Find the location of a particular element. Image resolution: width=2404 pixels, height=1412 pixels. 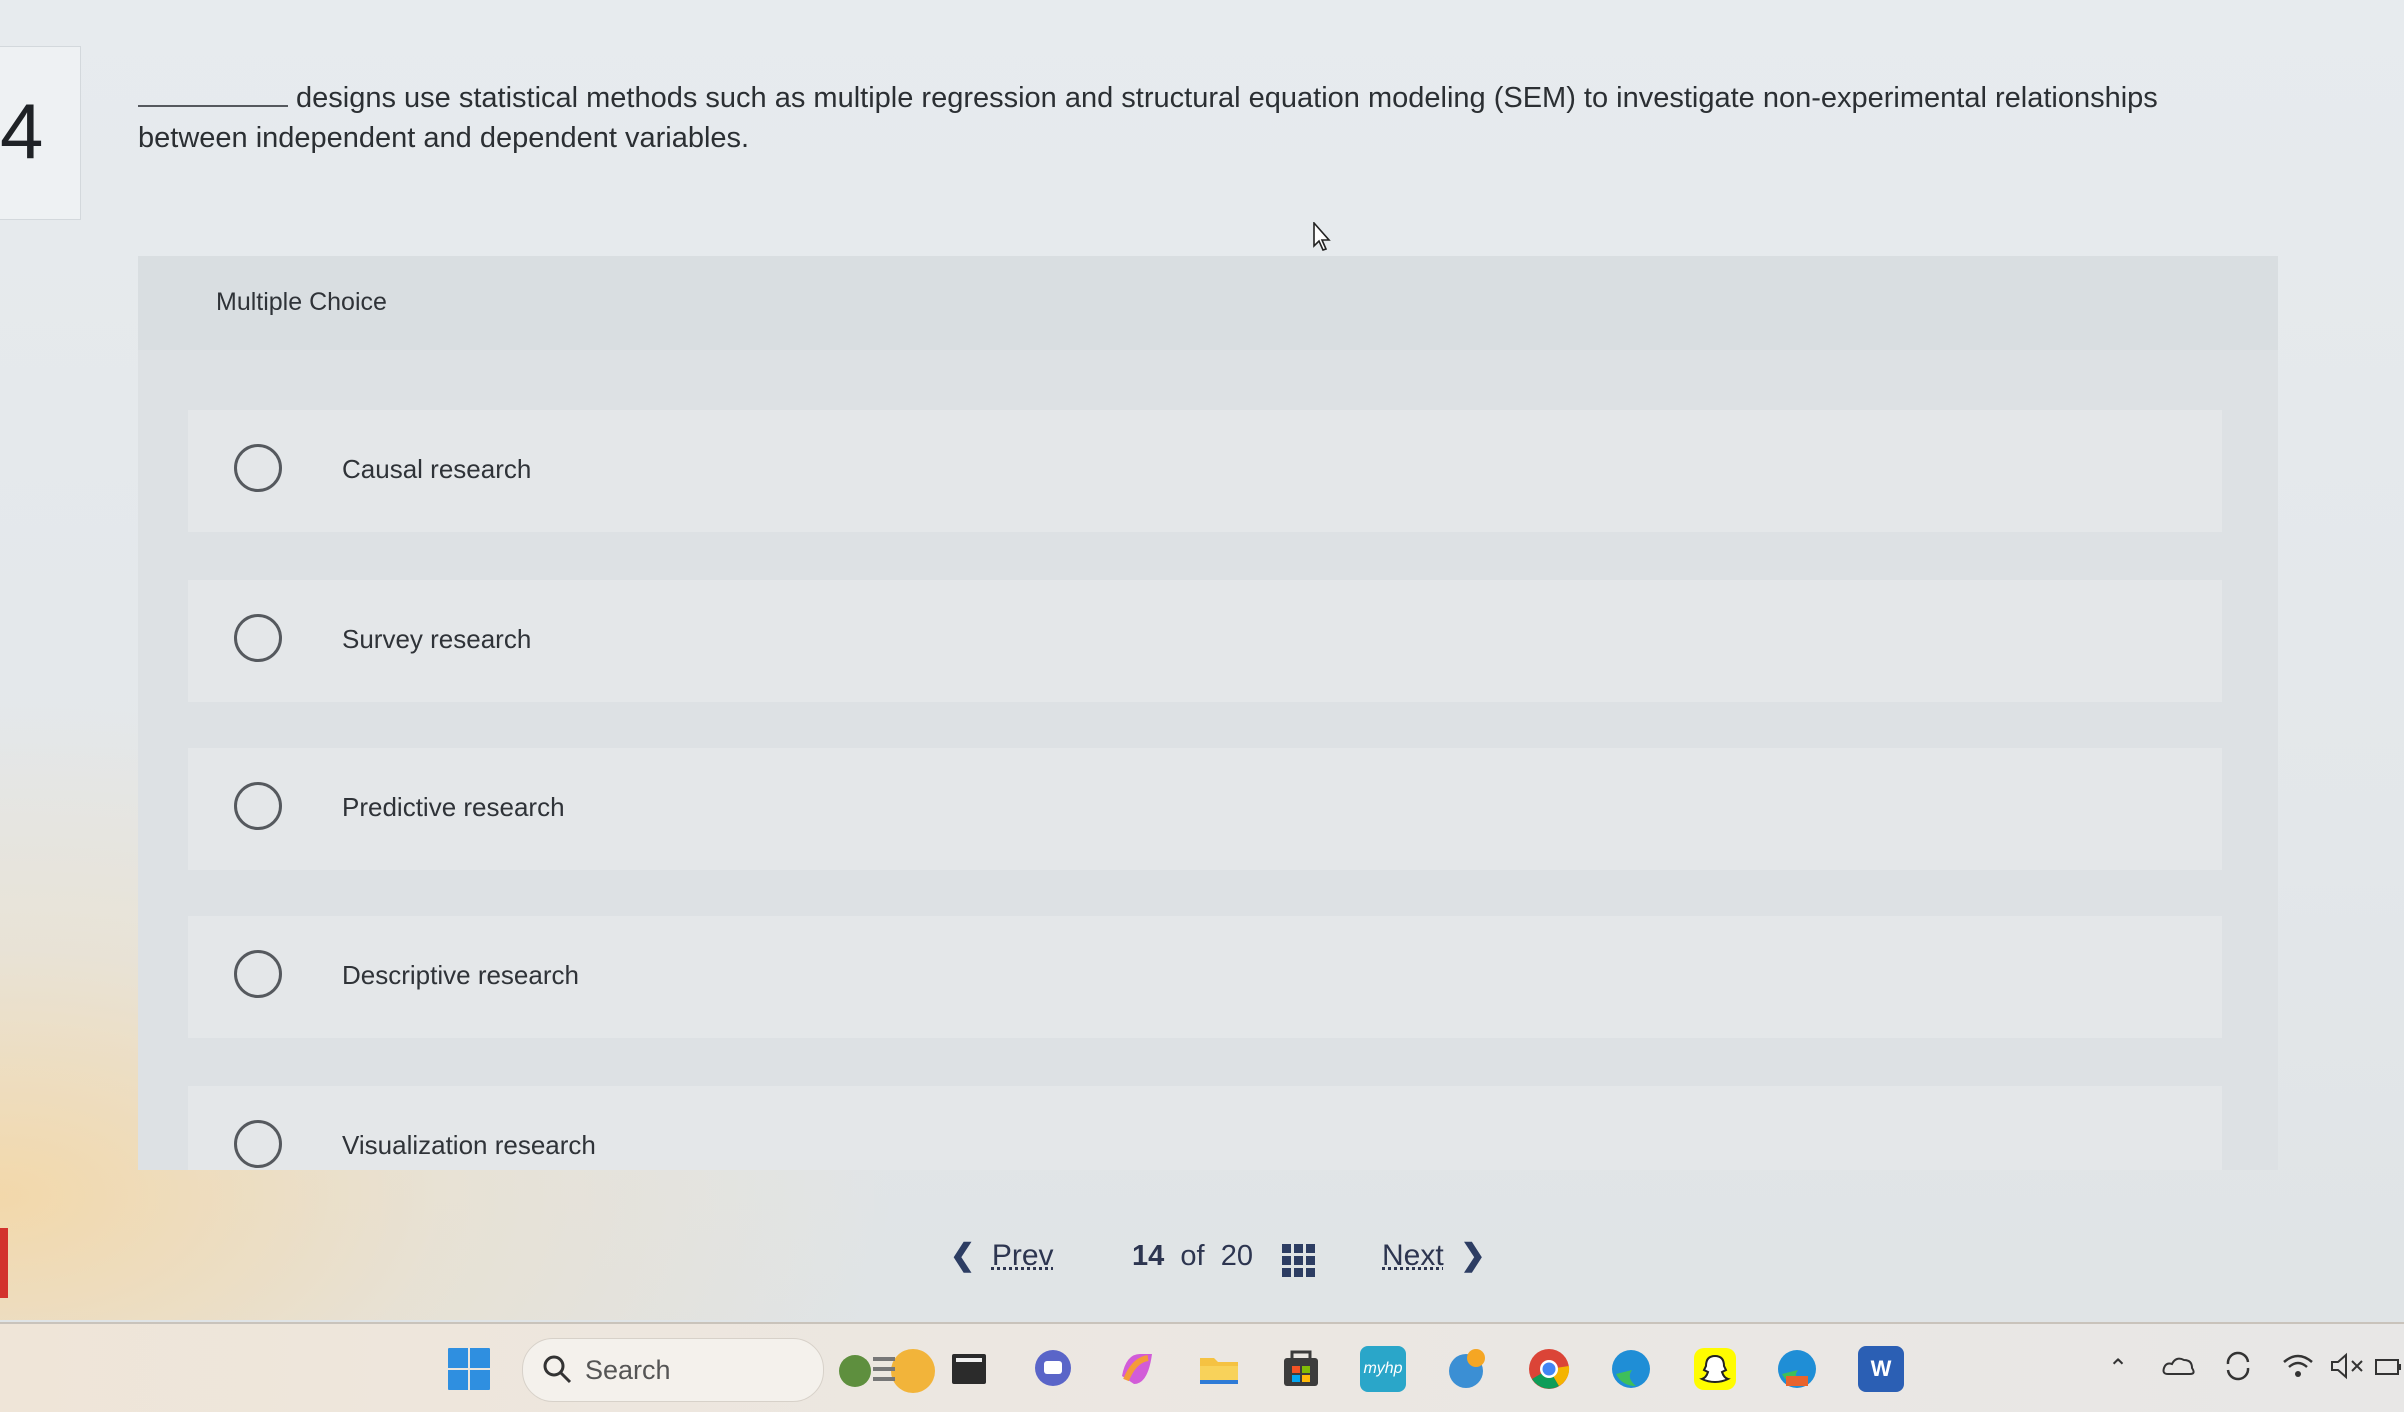

chevron-left-icon: ❮ is located at coordinates (963, 1255).